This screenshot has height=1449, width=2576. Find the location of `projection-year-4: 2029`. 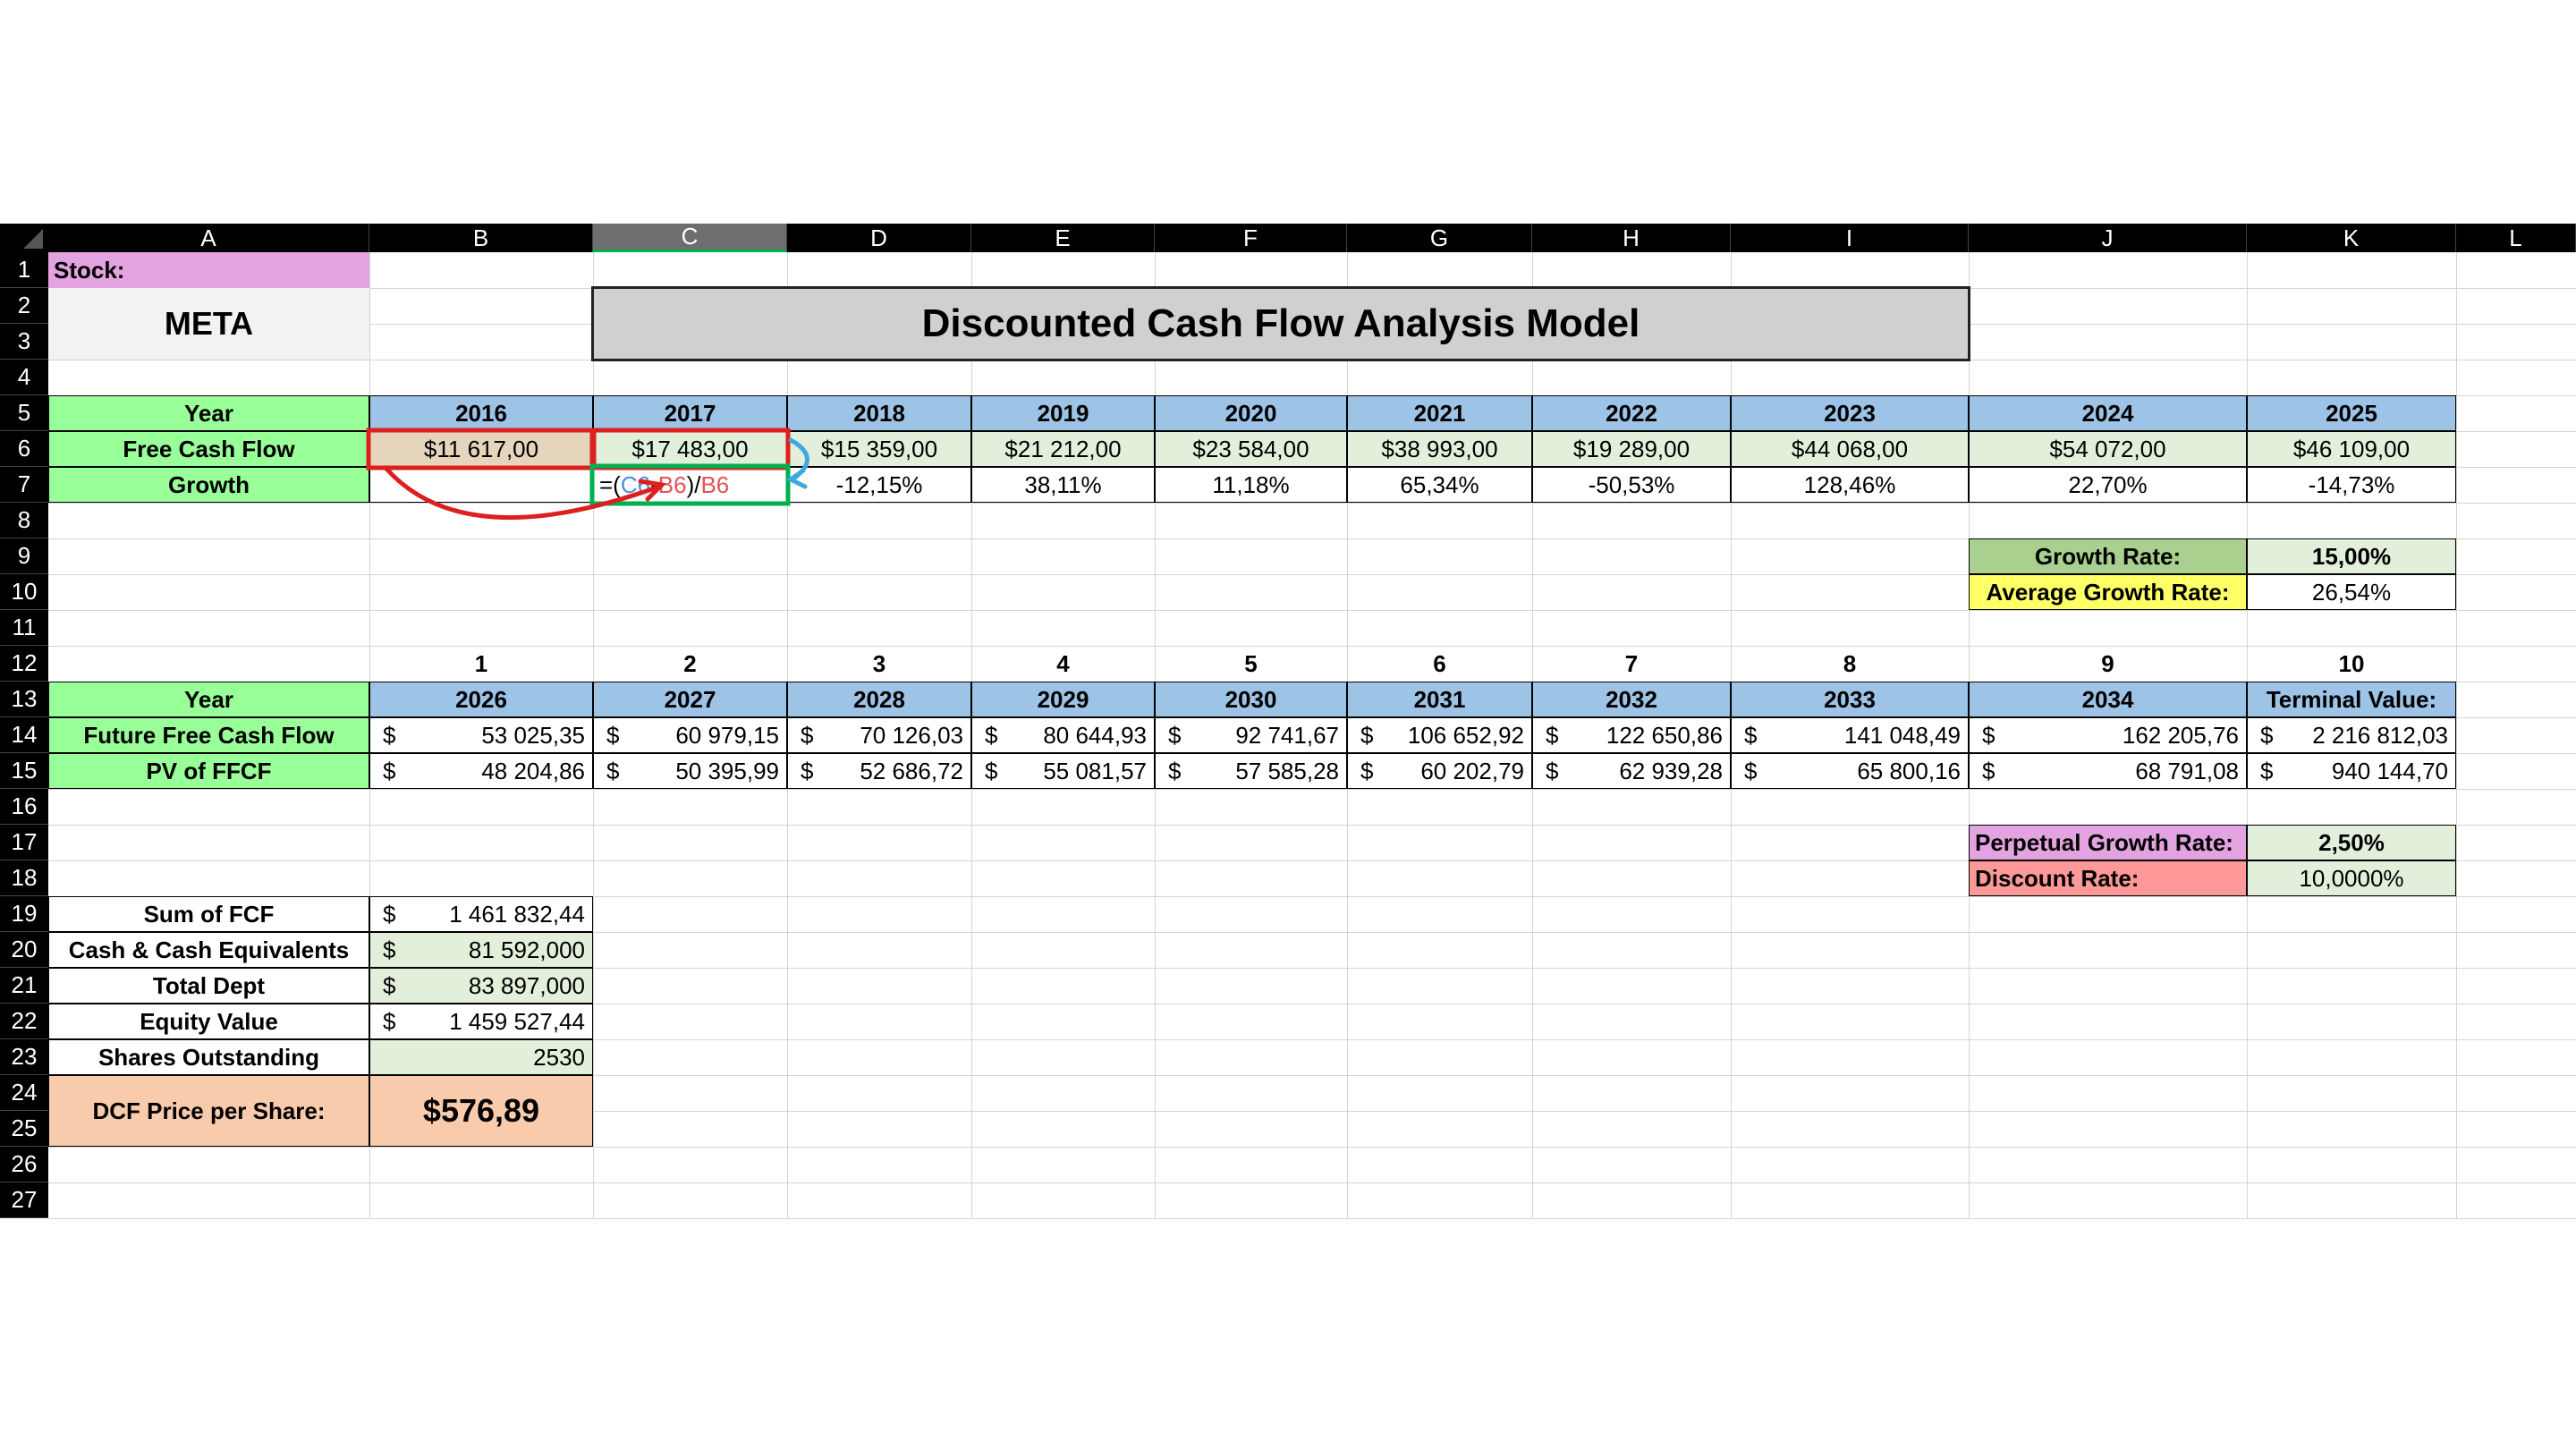

projection-year-4: 2029 is located at coordinates (1063, 699).